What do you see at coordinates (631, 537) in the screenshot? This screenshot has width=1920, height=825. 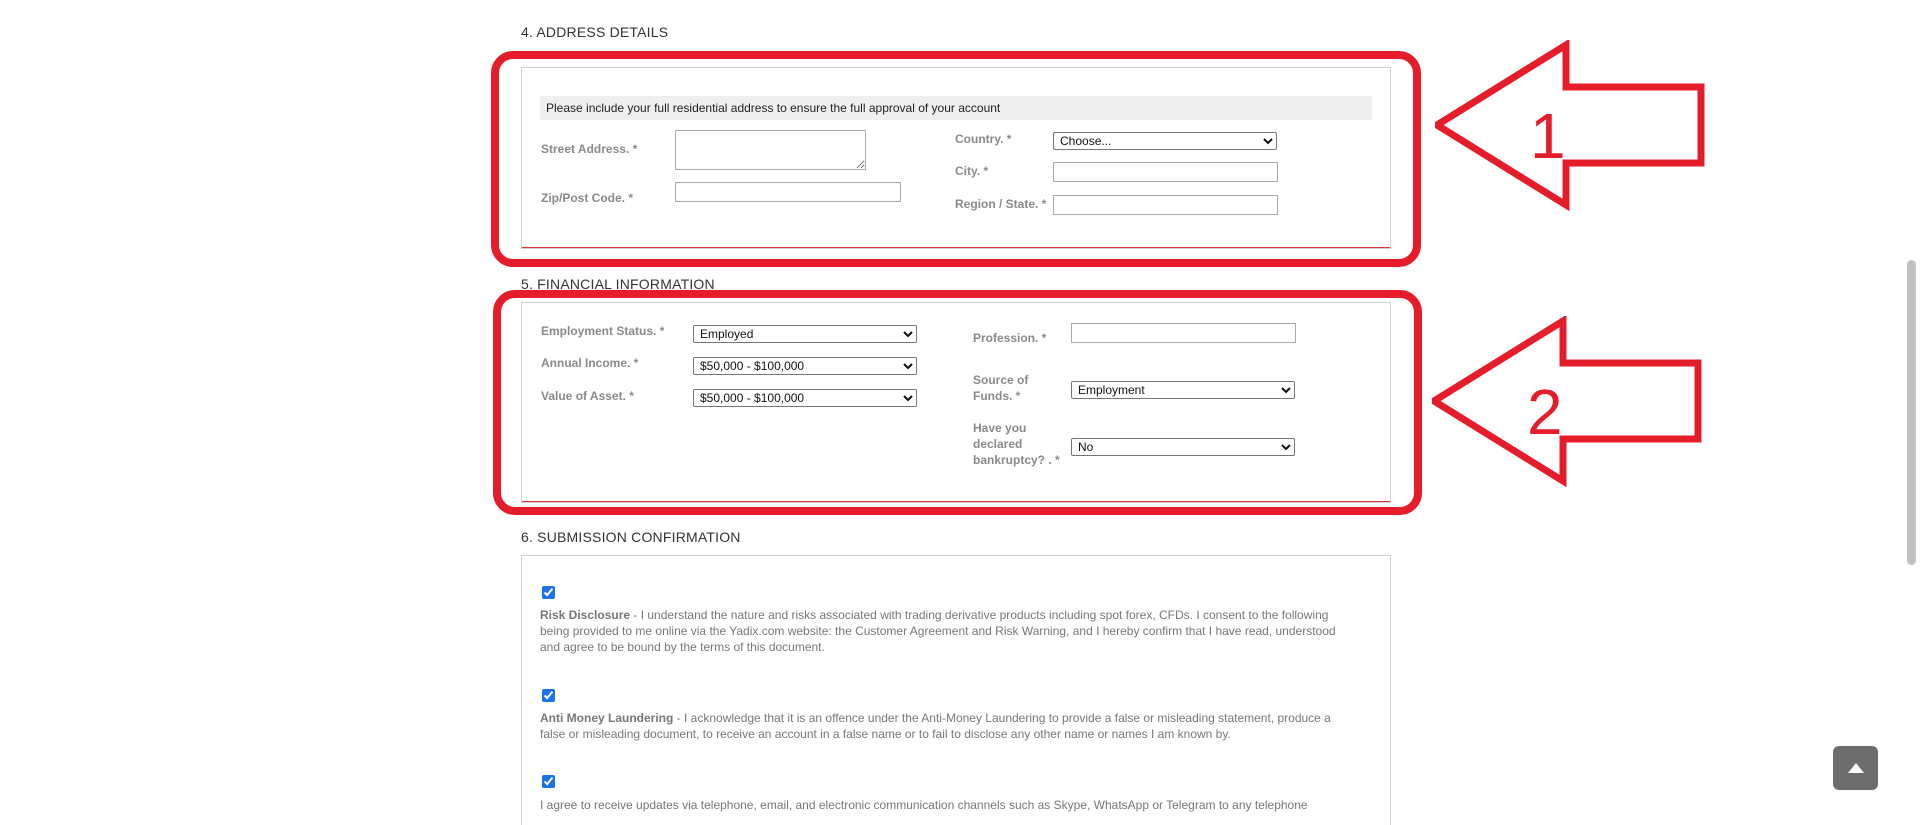 I see `submission-section-title: 6. SUBMISSION CONFIRMATION` at bounding box center [631, 537].